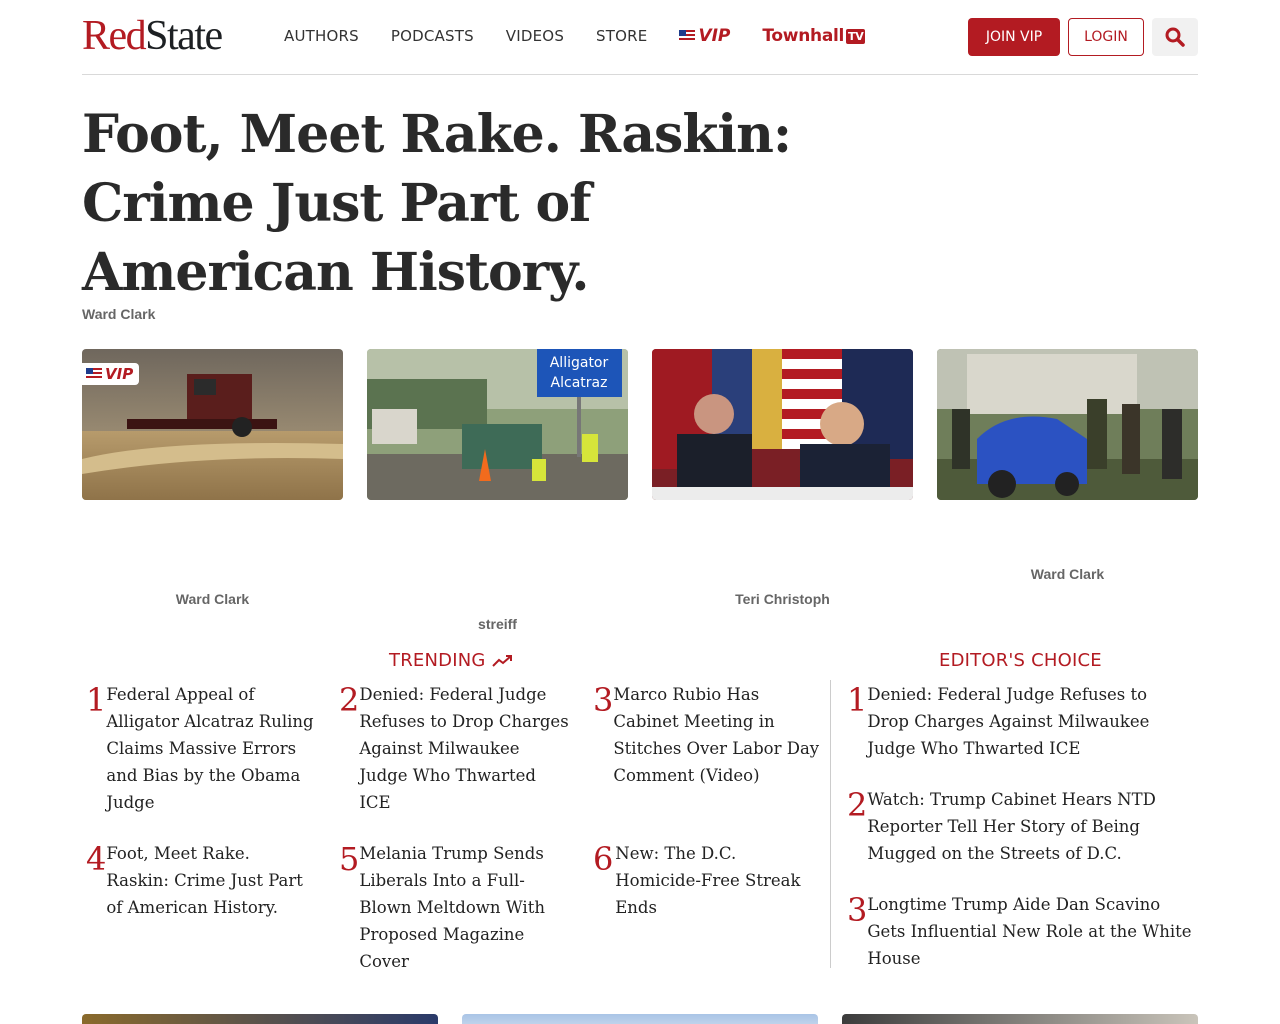  Describe the element at coordinates (714, 36) in the screenshot. I see `nav-vip-label: VIP` at that location.